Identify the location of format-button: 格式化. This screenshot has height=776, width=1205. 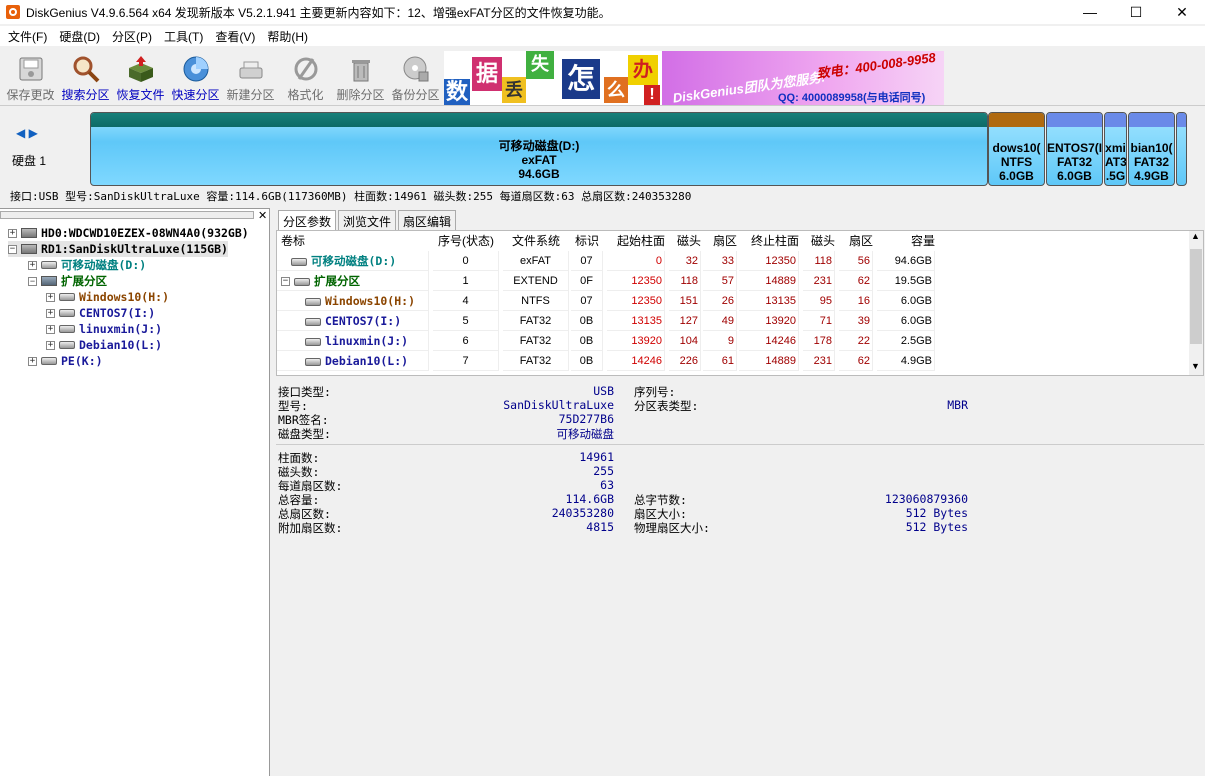
(305, 78).